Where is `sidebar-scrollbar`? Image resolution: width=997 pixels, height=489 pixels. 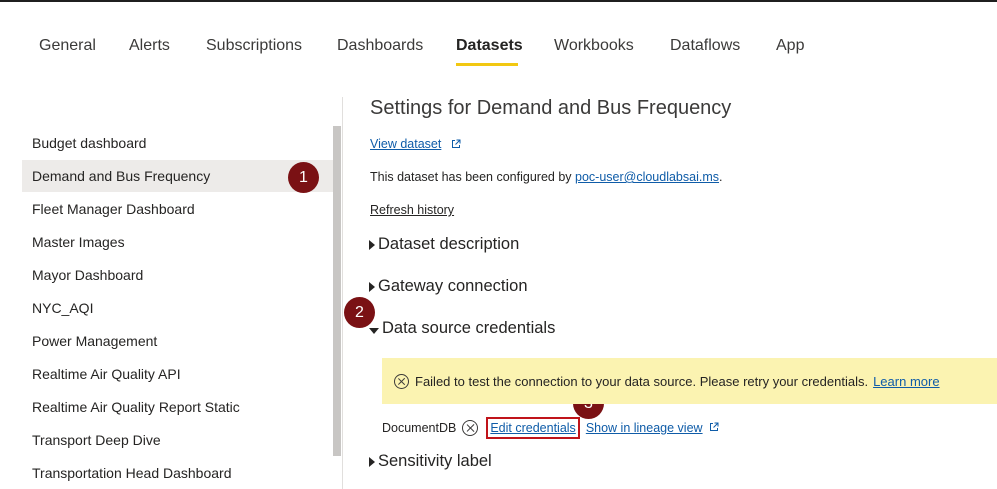
sidebar-scrollbar is located at coordinates (337, 291).